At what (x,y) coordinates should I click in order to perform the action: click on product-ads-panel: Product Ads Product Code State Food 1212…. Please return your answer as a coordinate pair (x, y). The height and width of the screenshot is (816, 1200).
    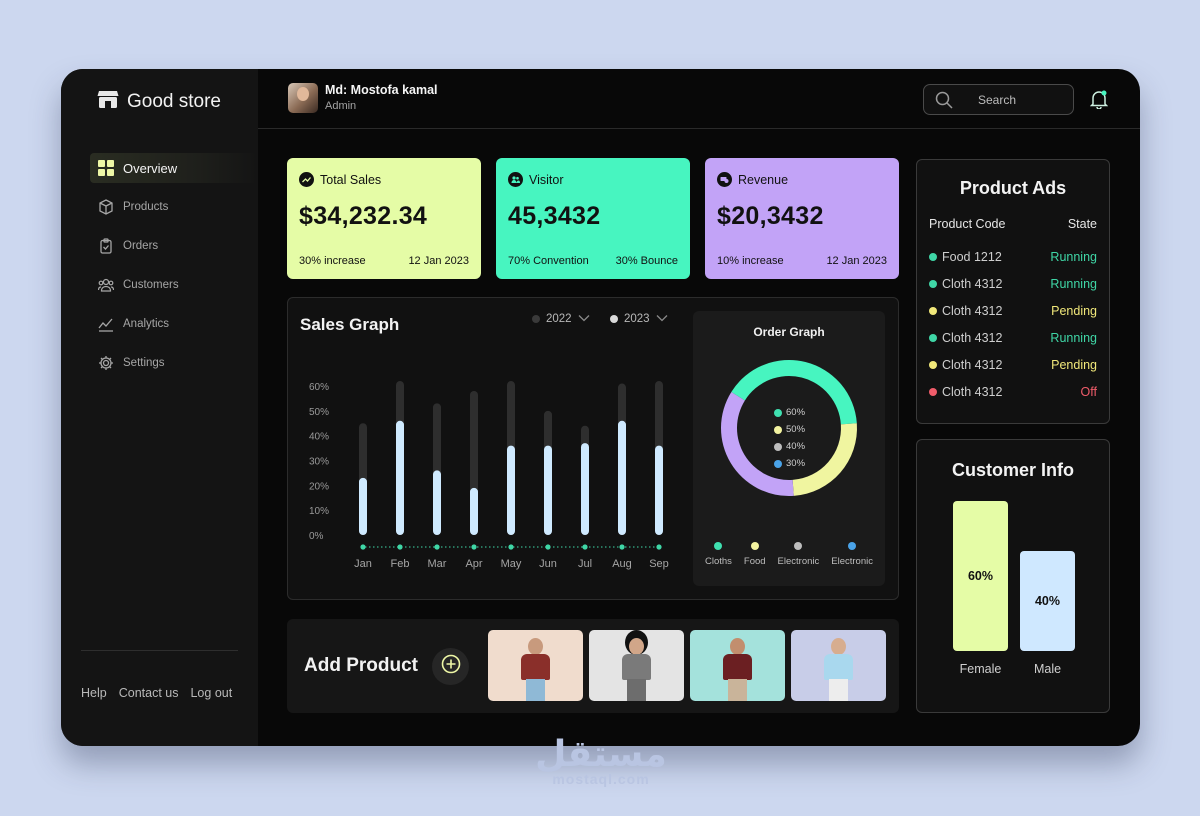
    Looking at the image, I should click on (1013, 291).